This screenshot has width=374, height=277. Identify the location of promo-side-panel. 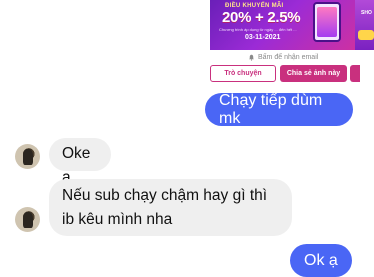
(364, 25).